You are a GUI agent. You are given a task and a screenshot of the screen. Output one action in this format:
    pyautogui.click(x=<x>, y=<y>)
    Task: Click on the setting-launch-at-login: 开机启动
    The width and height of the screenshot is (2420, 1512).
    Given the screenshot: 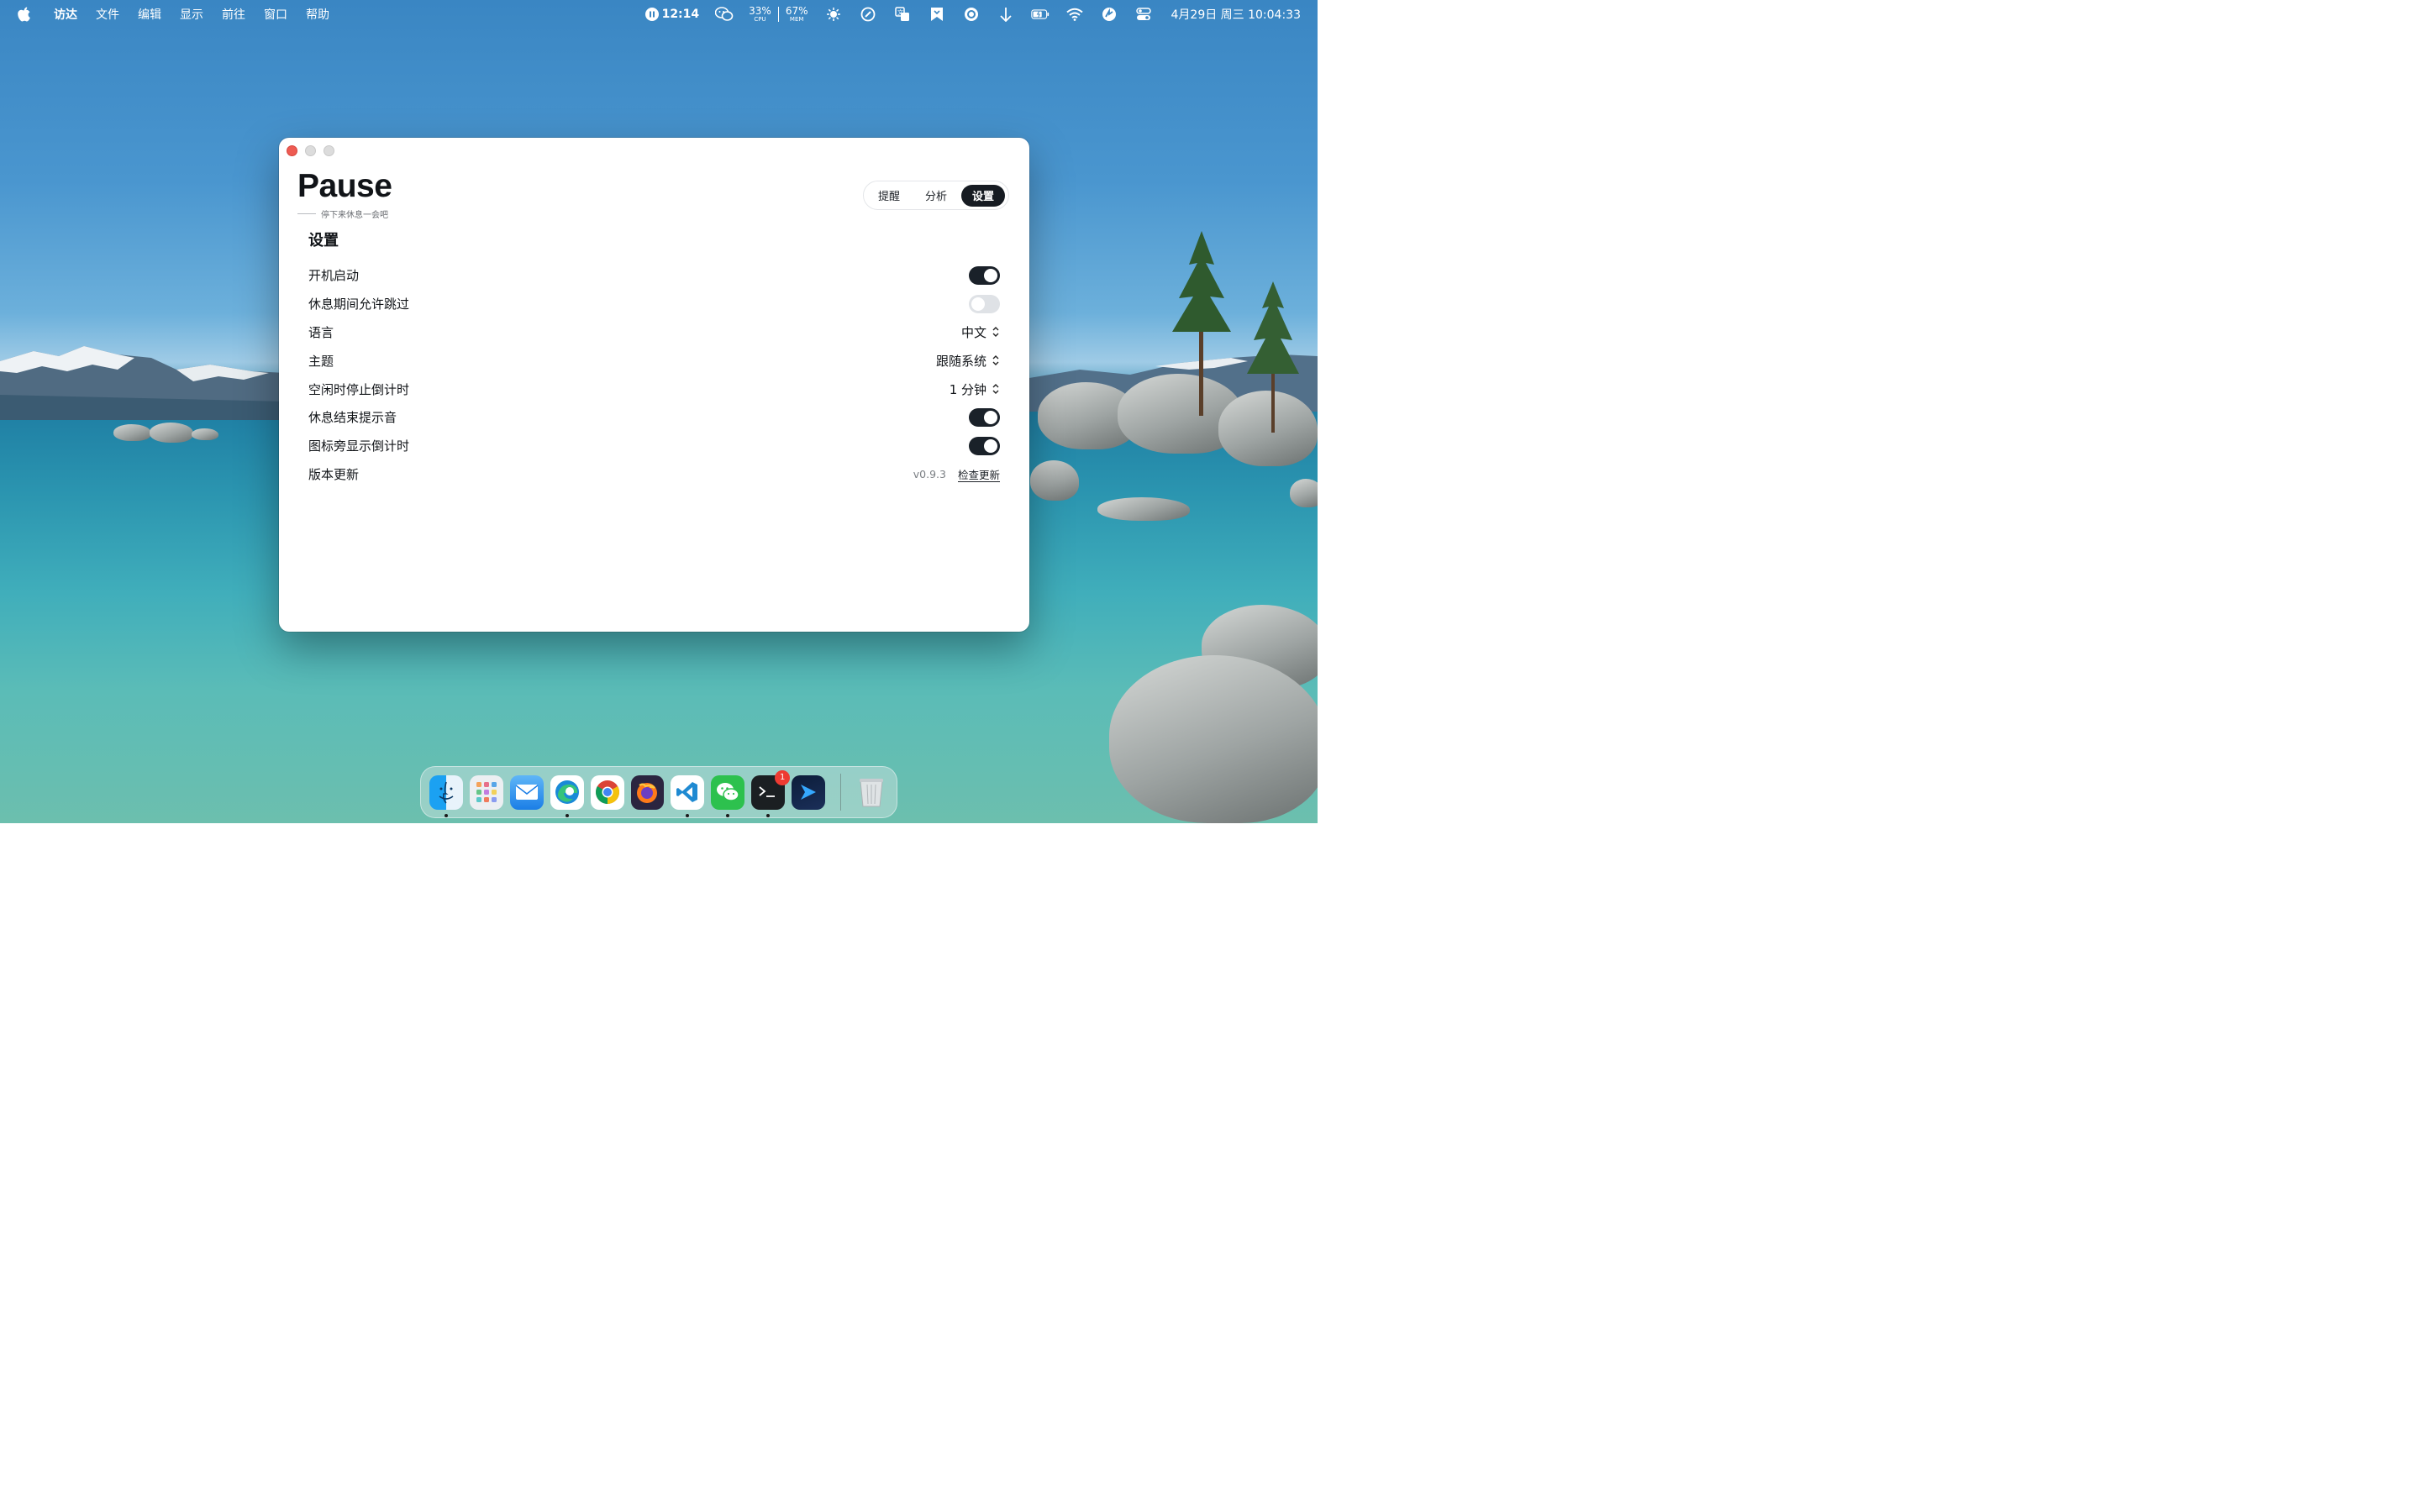 What is the action you would take?
    pyautogui.click(x=654, y=275)
    